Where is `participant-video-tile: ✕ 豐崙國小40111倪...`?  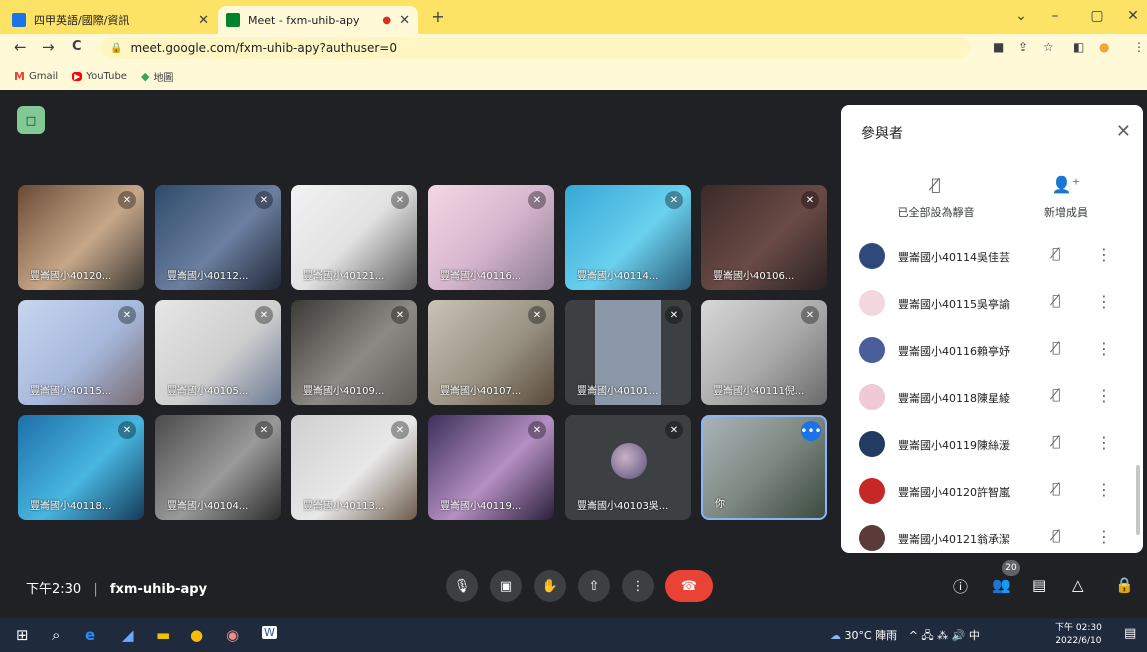 participant-video-tile: ✕ 豐崙國小40111倪... is located at coordinates (764, 352).